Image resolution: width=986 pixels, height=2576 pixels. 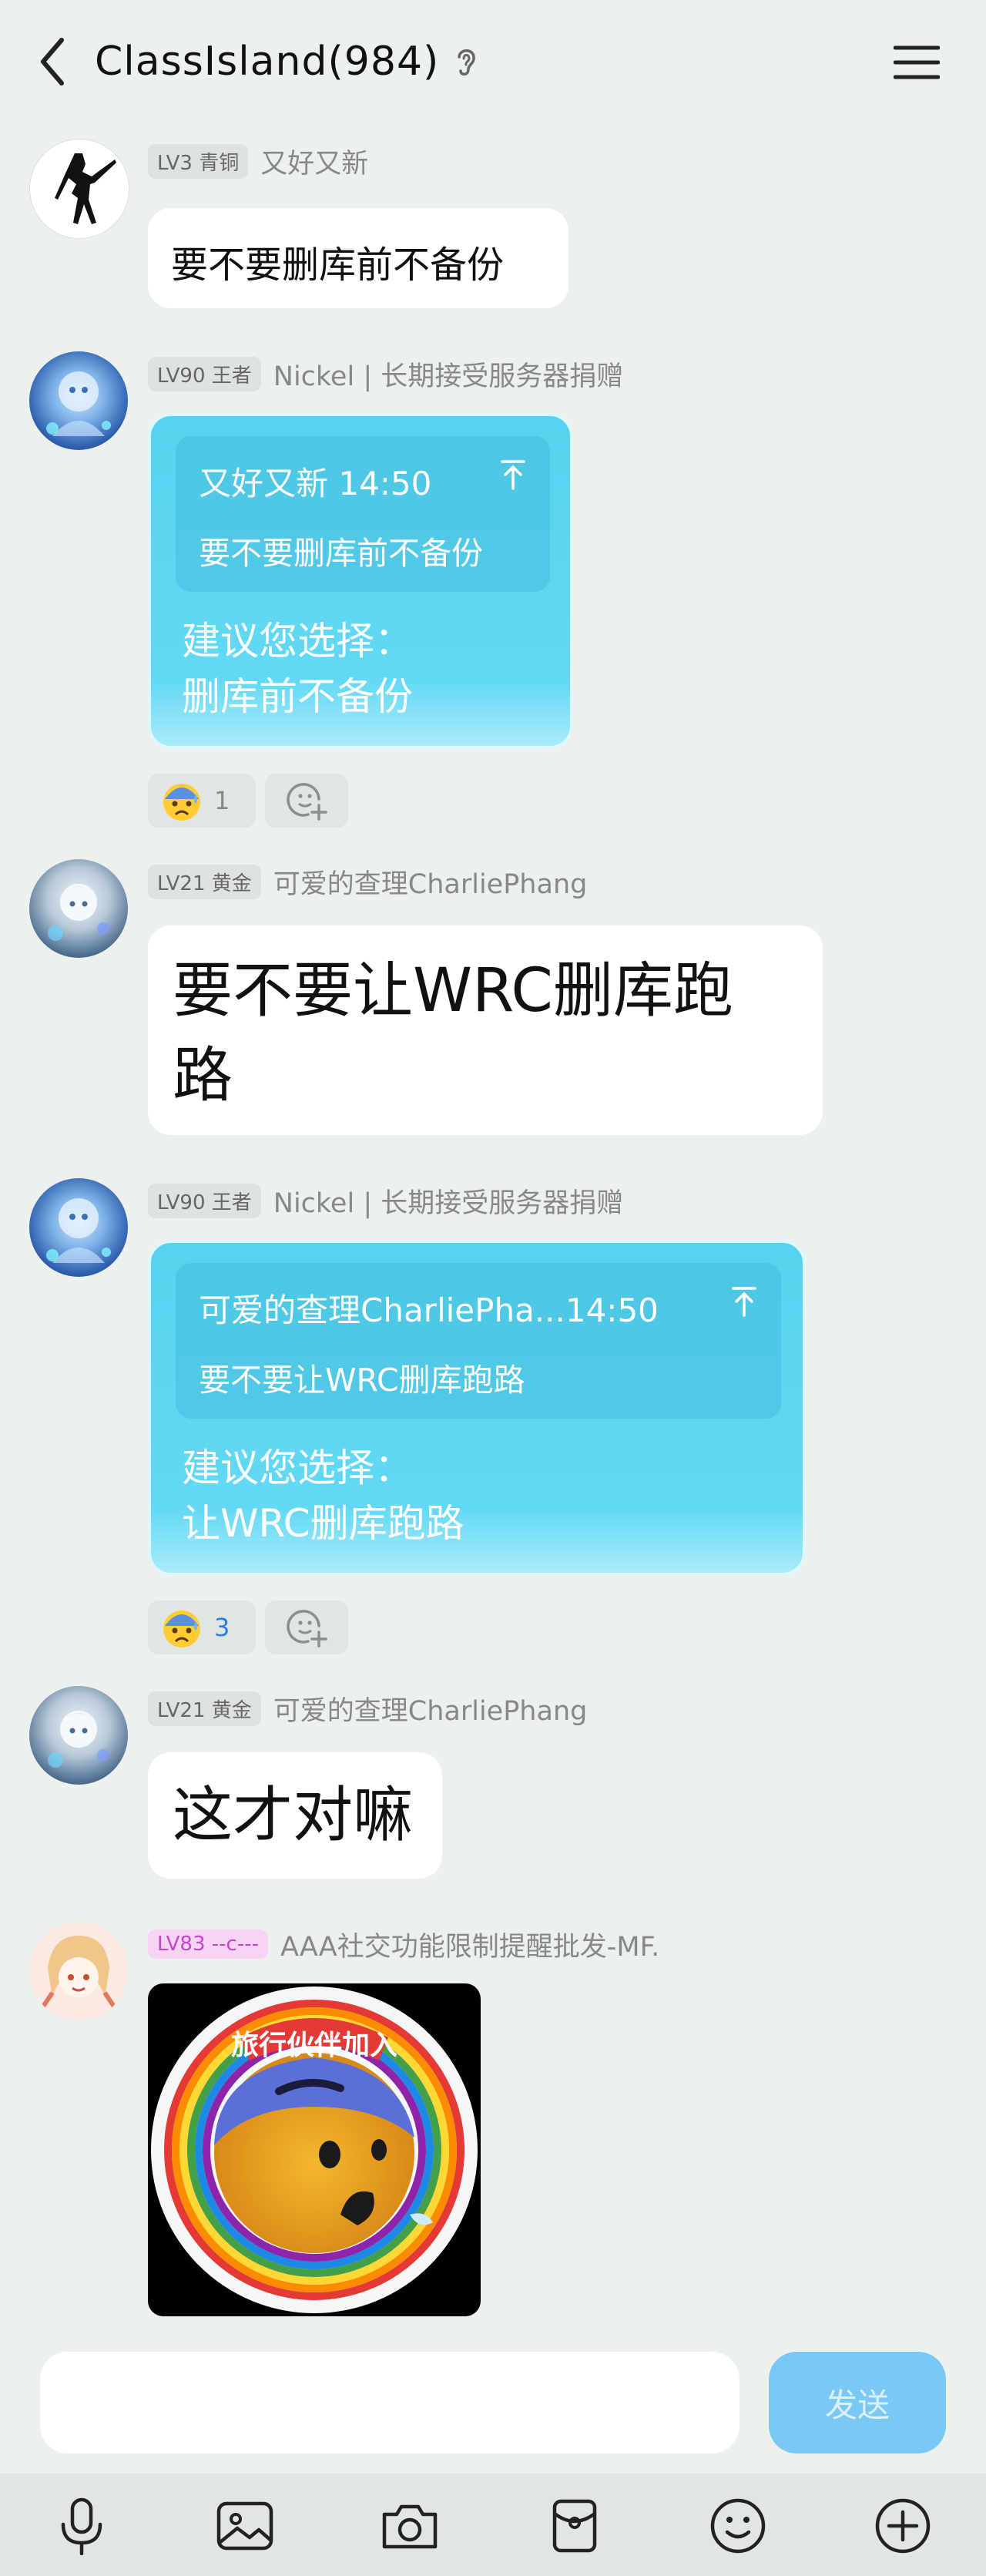 I want to click on message-bubble: 要不要删库前不备份, so click(x=358, y=258).